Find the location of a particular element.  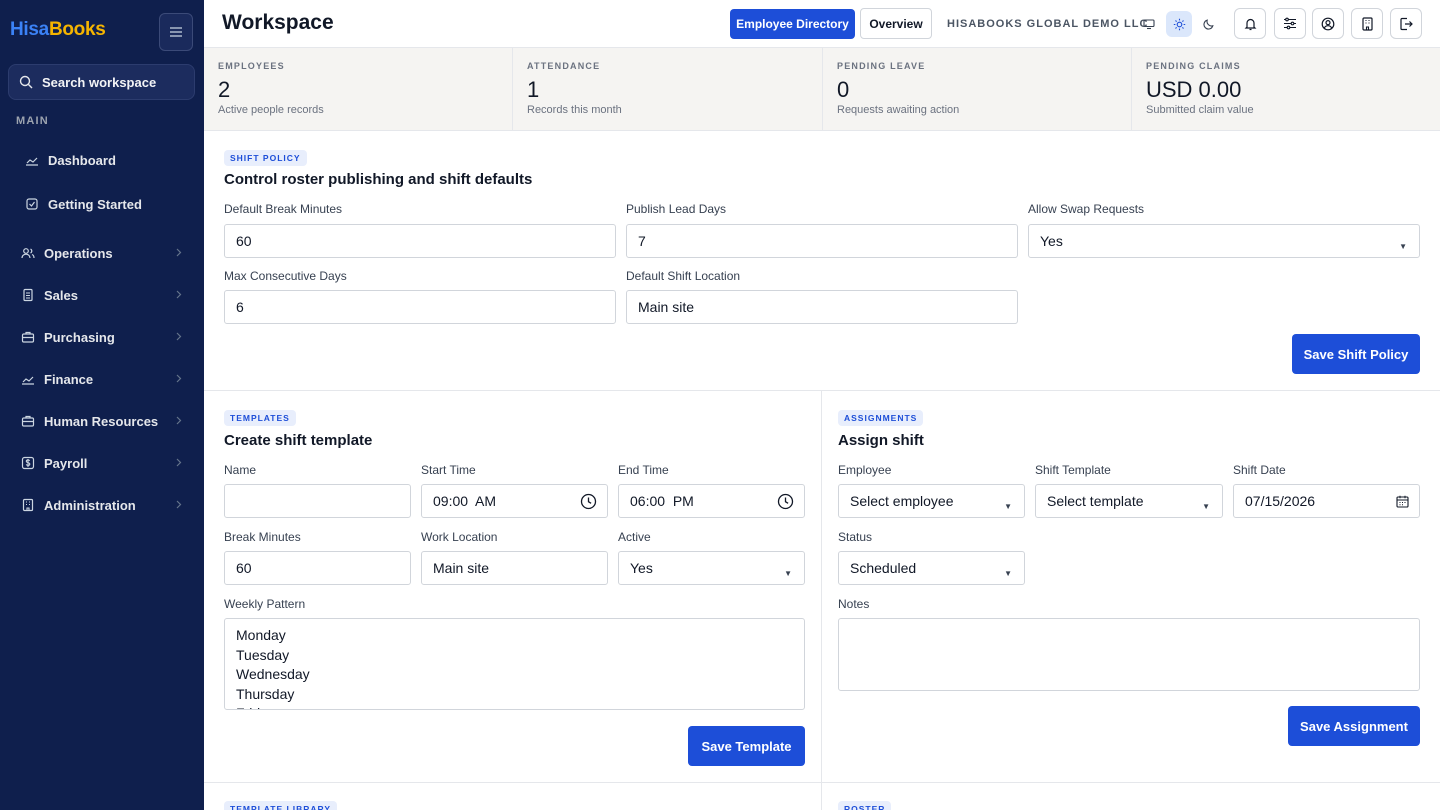

allow-swap-requests-select: Yes ▼ is located at coordinates (1224, 241).